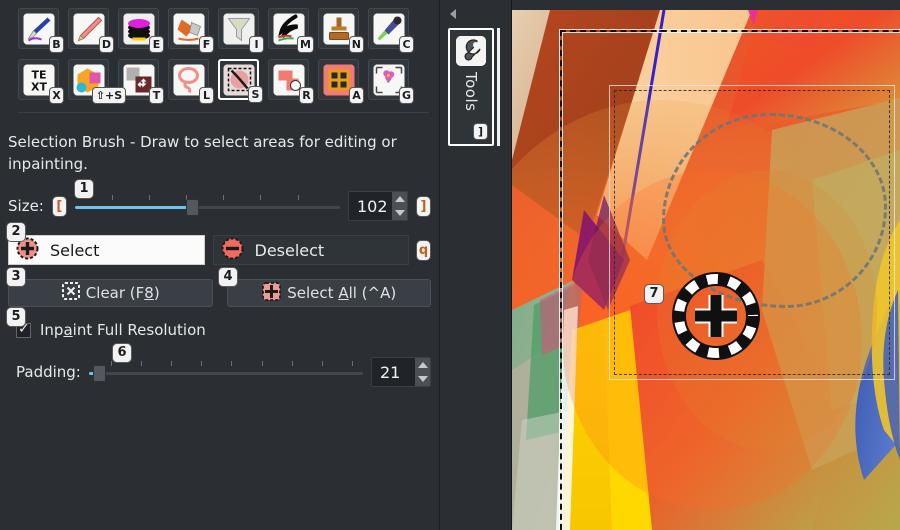  What do you see at coordinates (41, 30) in the screenshot?
I see `tool-paintbrush: B` at bounding box center [41, 30].